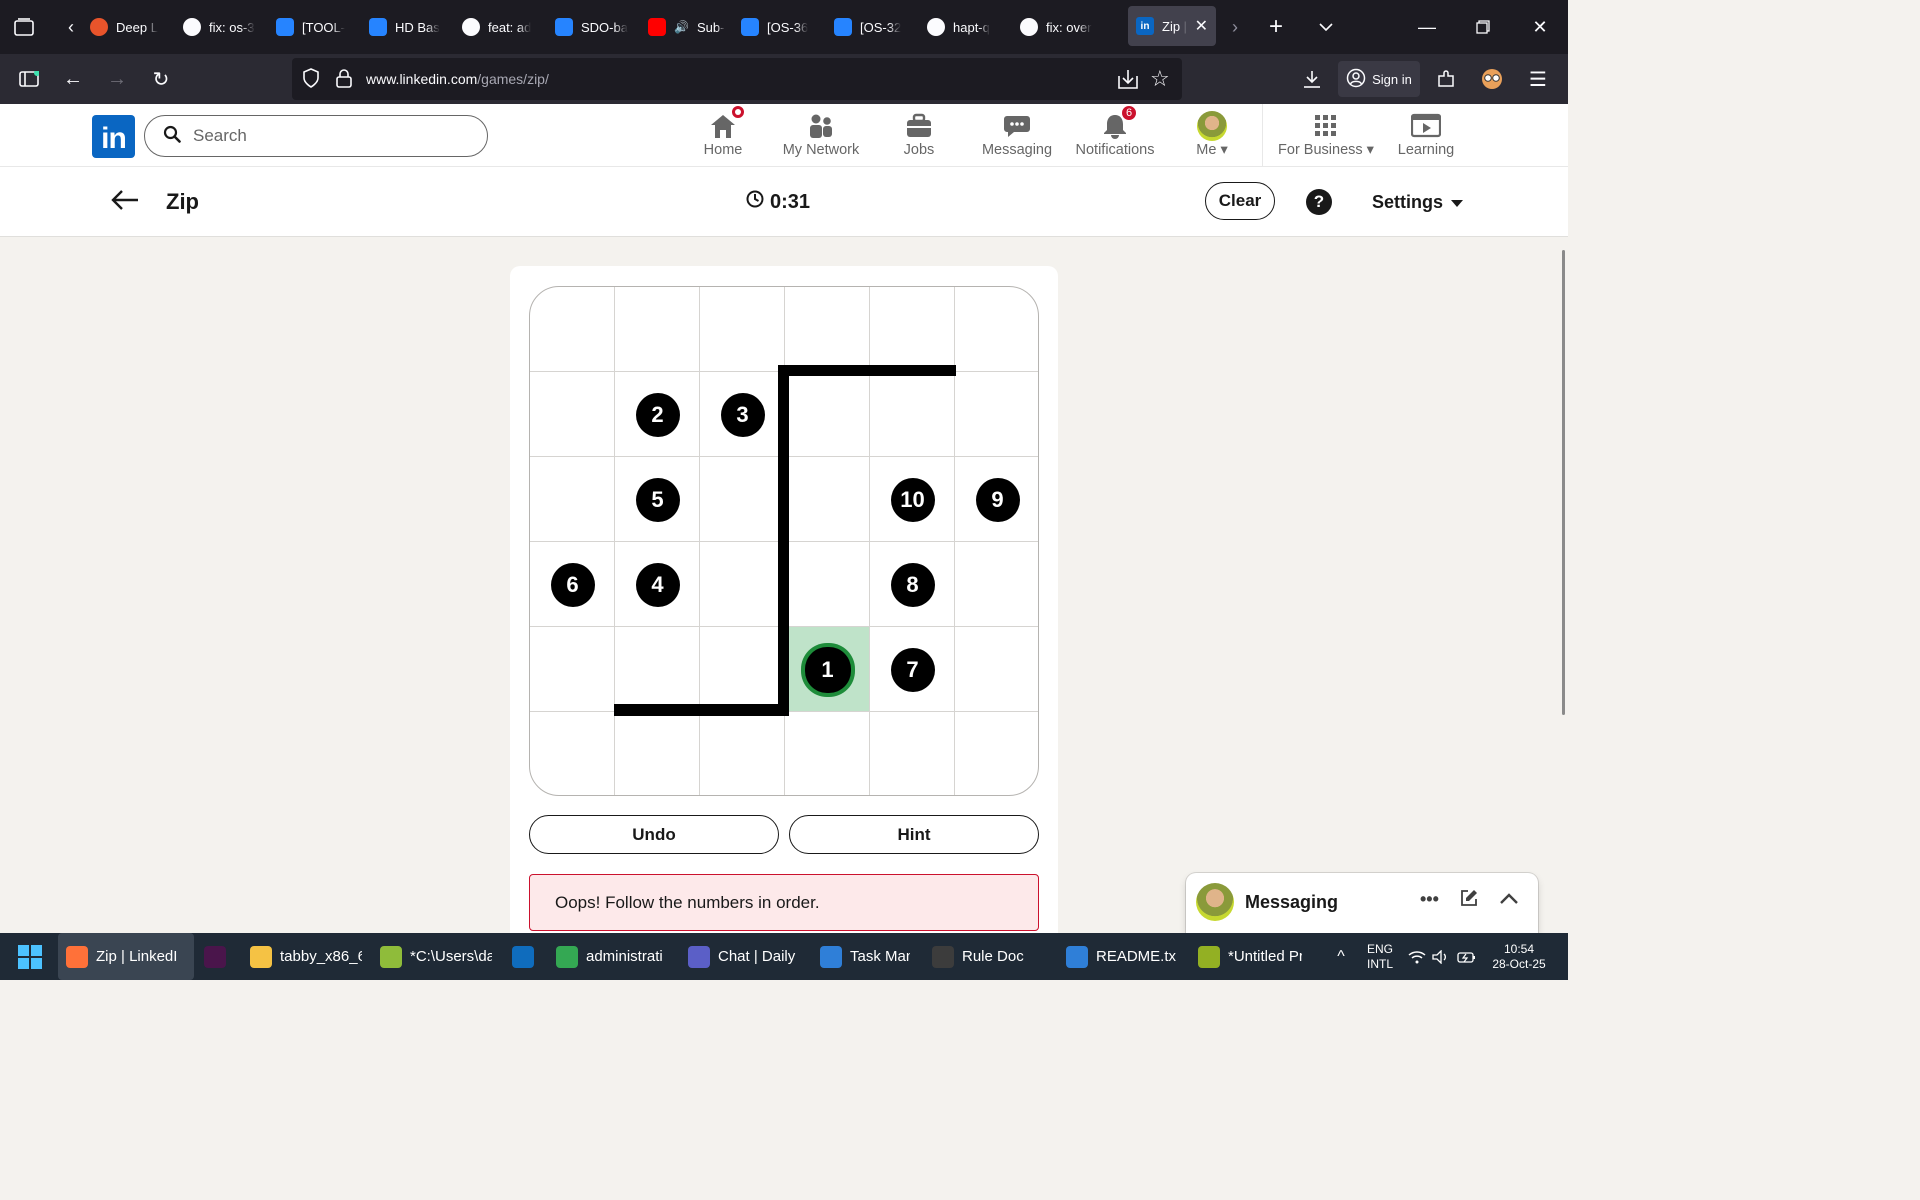  Describe the element at coordinates (1380, 956) in the screenshot. I see `language-indicator: ENG INTL` at that location.